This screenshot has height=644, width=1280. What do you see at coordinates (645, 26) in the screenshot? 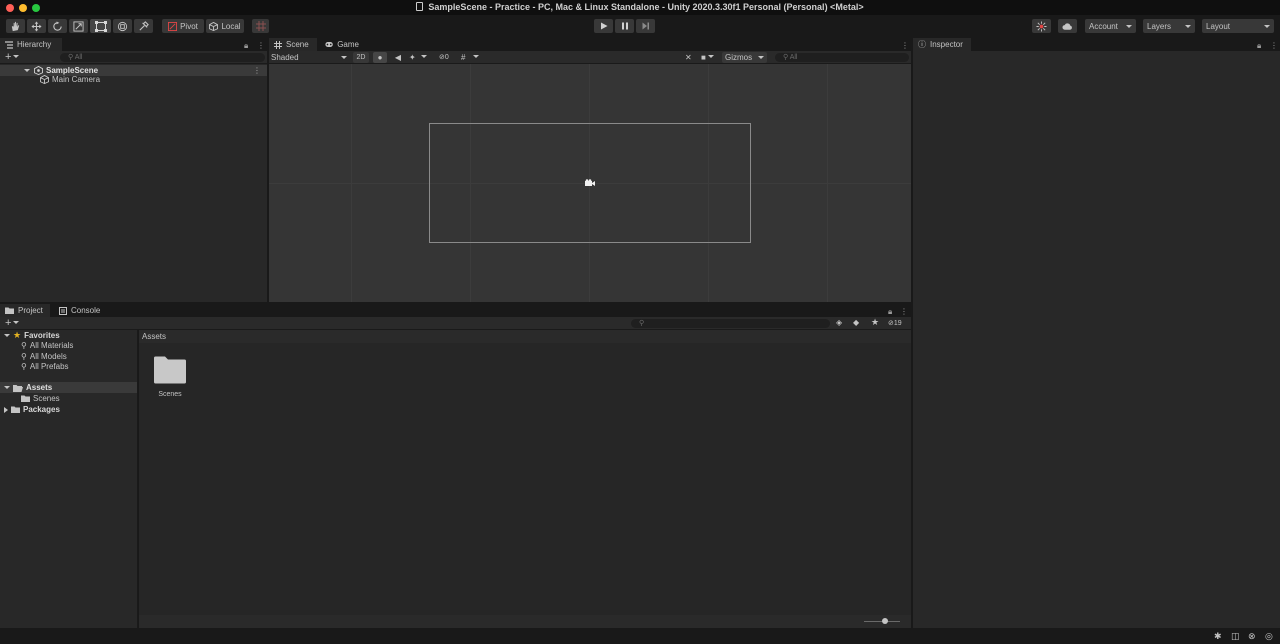
I see `step-button` at bounding box center [645, 26].